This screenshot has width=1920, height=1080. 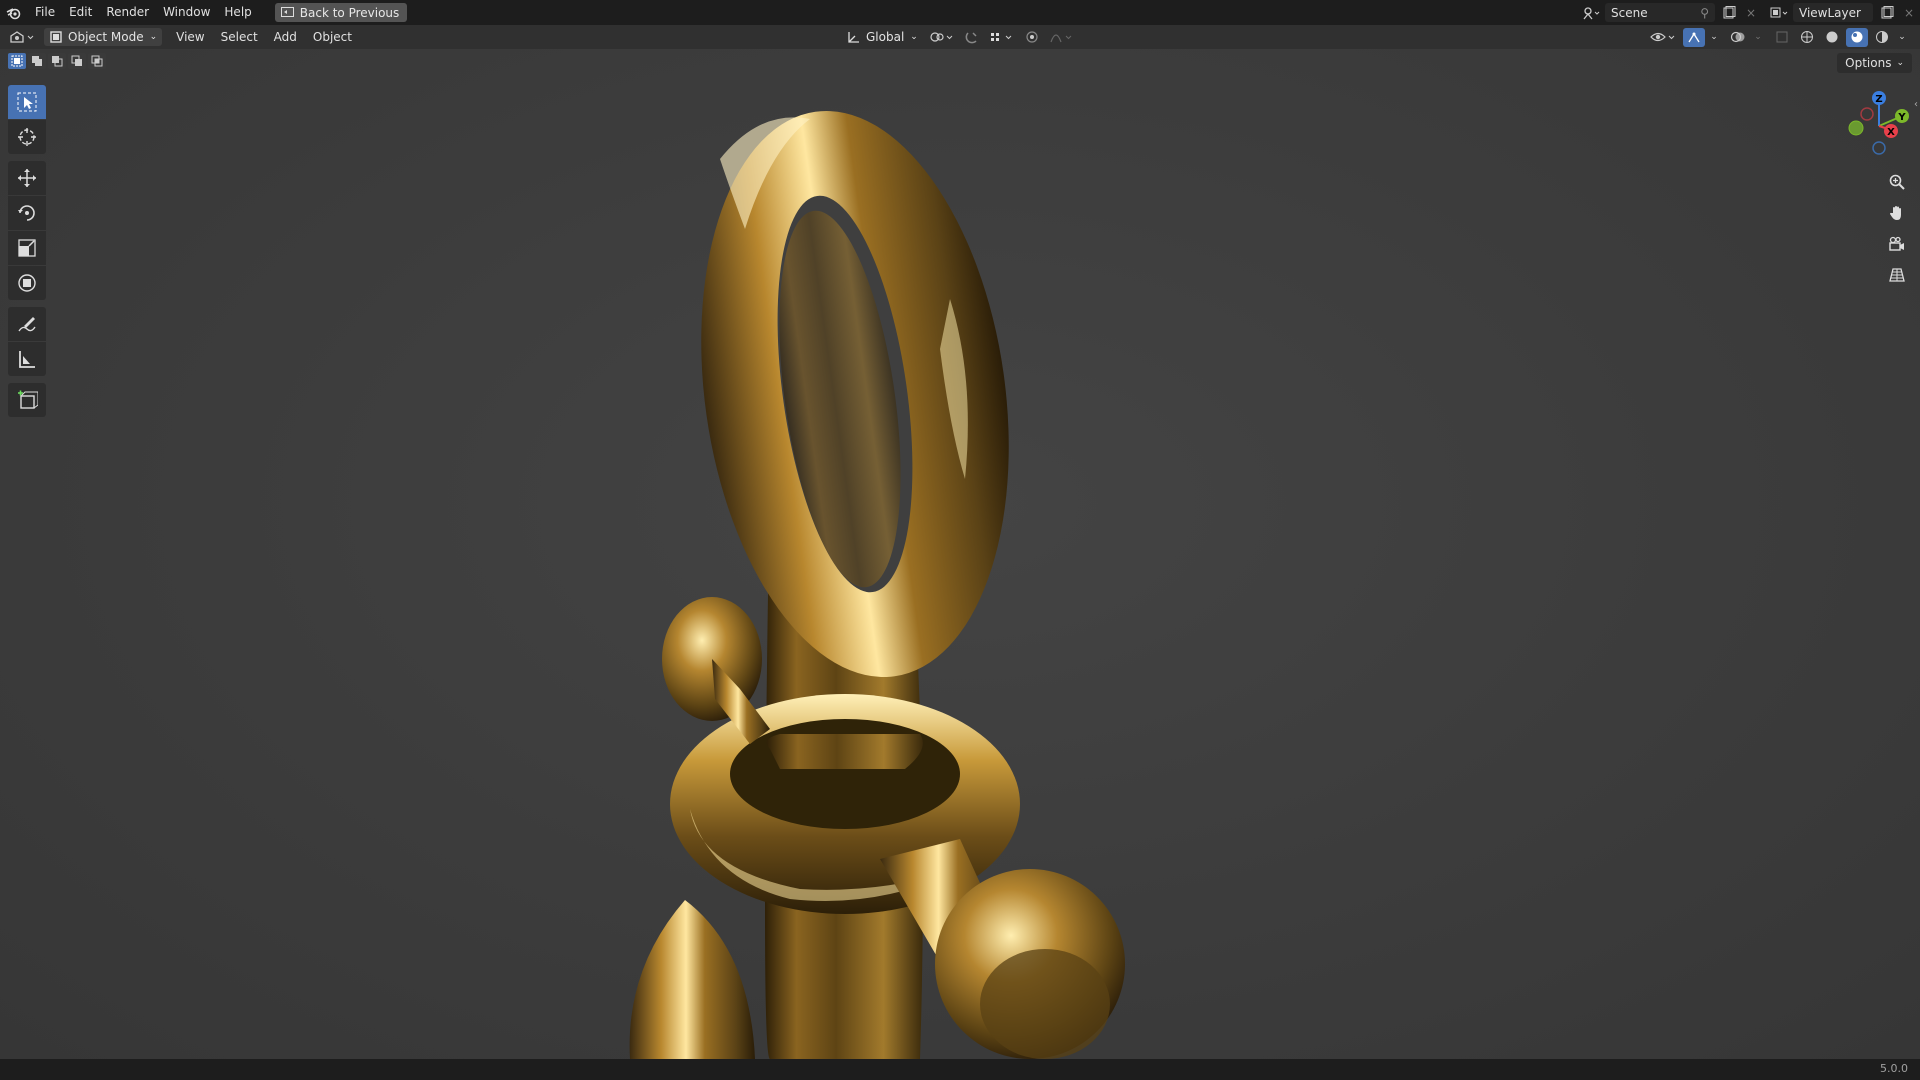 What do you see at coordinates (1032, 37) in the screenshot?
I see `proportional-editing-icon` at bounding box center [1032, 37].